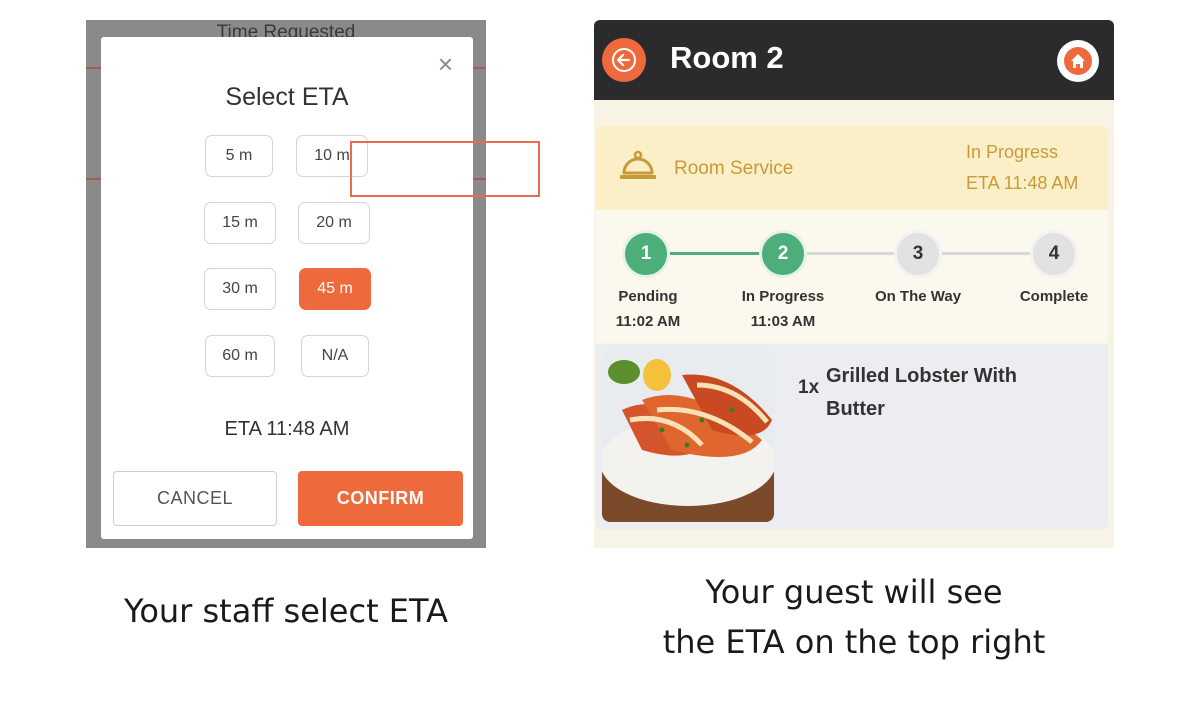 The height and width of the screenshot is (711, 1189). I want to click on eta-value: ETA 11:48 AM, so click(287, 429).